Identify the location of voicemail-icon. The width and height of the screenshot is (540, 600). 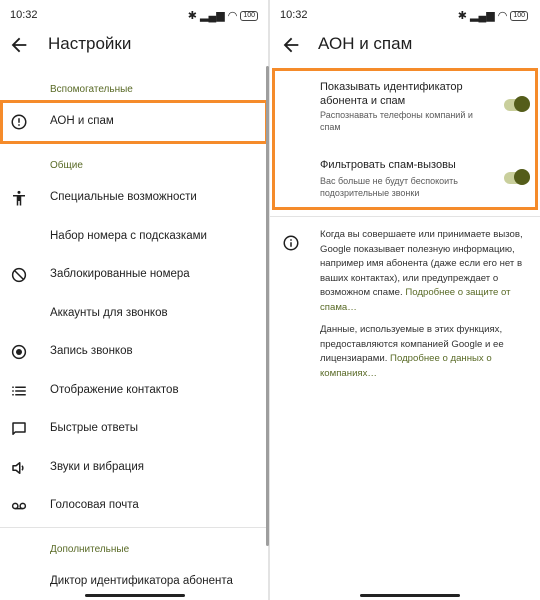
(19, 506).